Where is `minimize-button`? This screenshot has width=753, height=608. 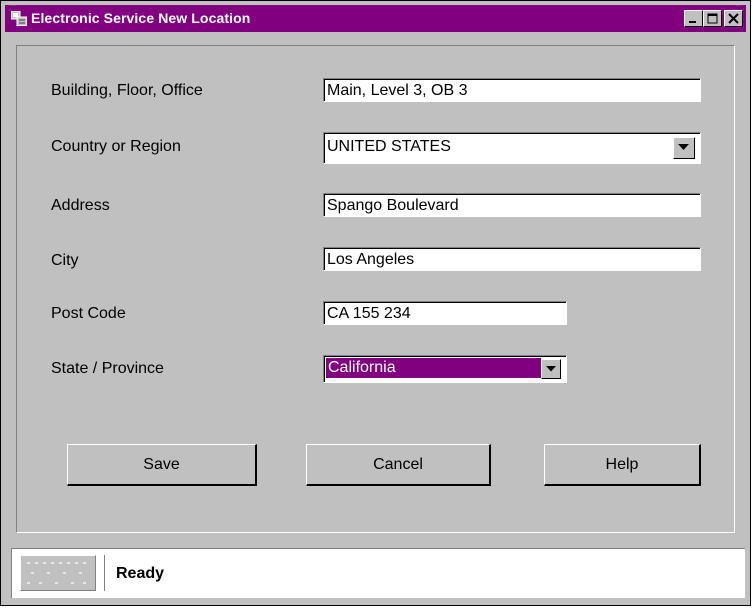
minimize-button is located at coordinates (693, 18).